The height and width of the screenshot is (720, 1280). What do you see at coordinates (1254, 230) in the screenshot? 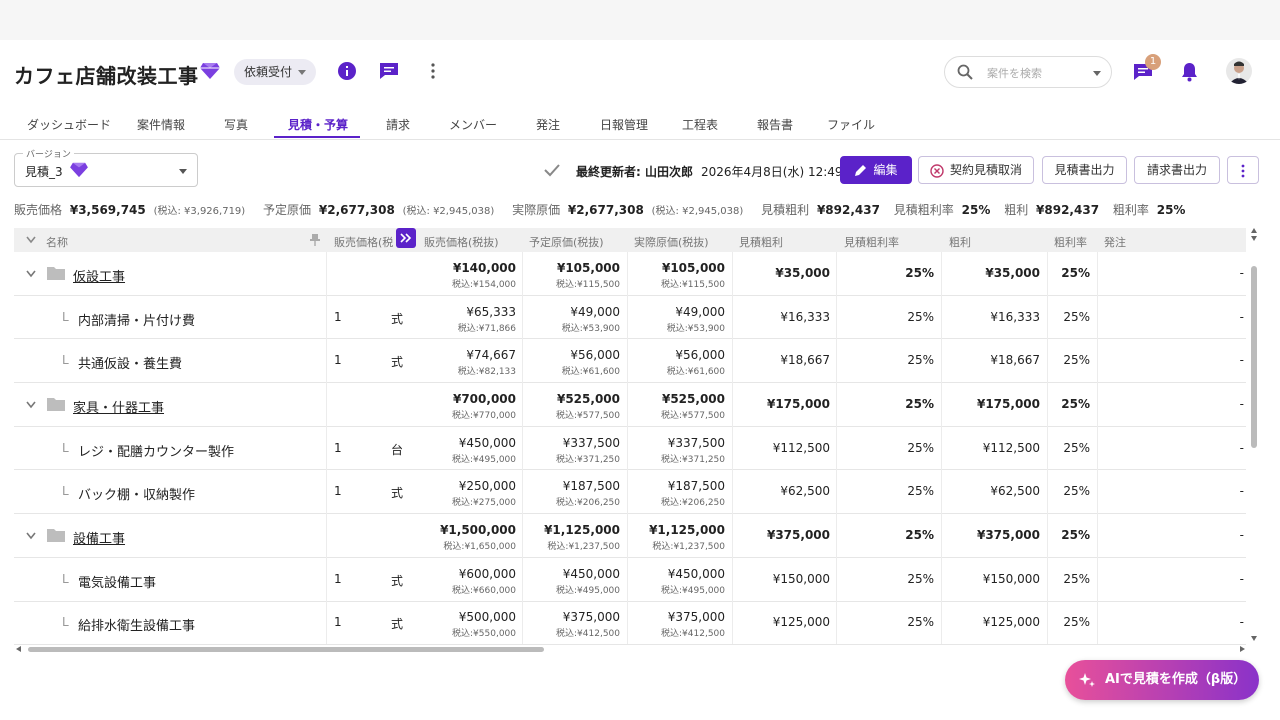
I see `scroll-up-icon` at bounding box center [1254, 230].